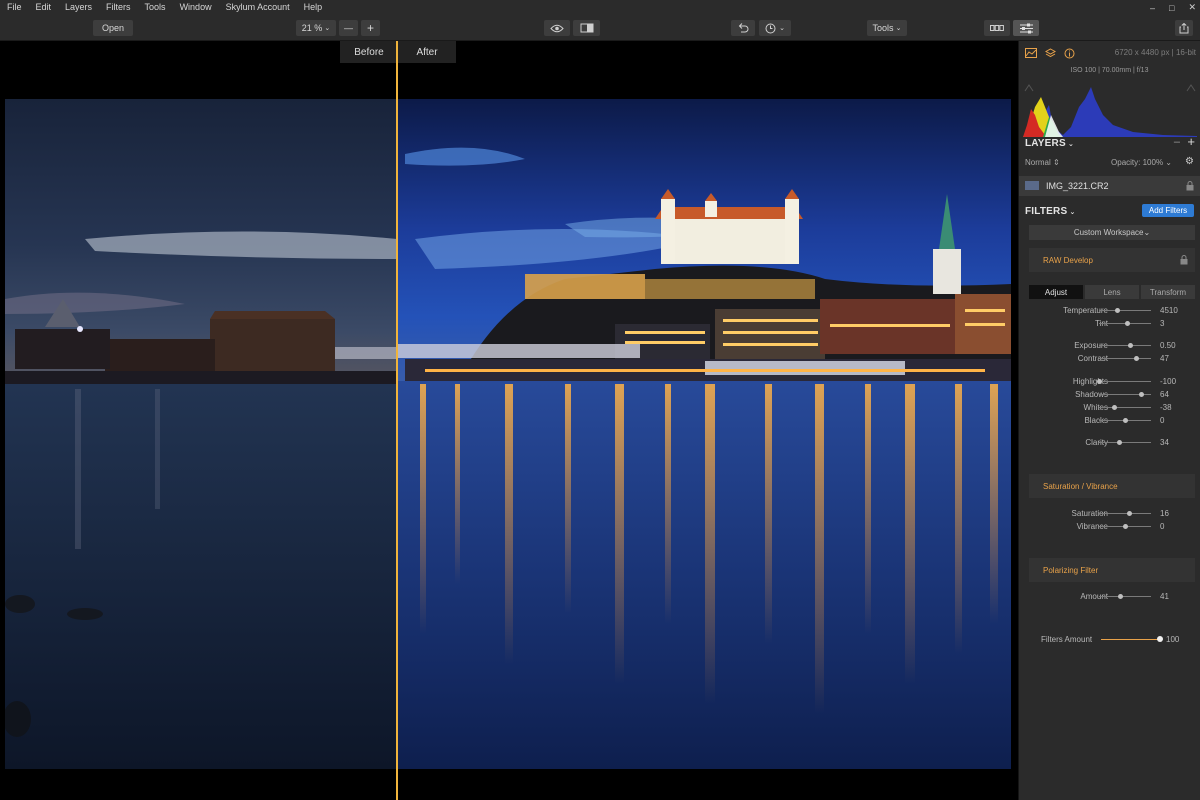  Describe the element at coordinates (1112, 232) in the screenshot. I see `workspace-dropdown: Custom Workspace ⌄` at that location.